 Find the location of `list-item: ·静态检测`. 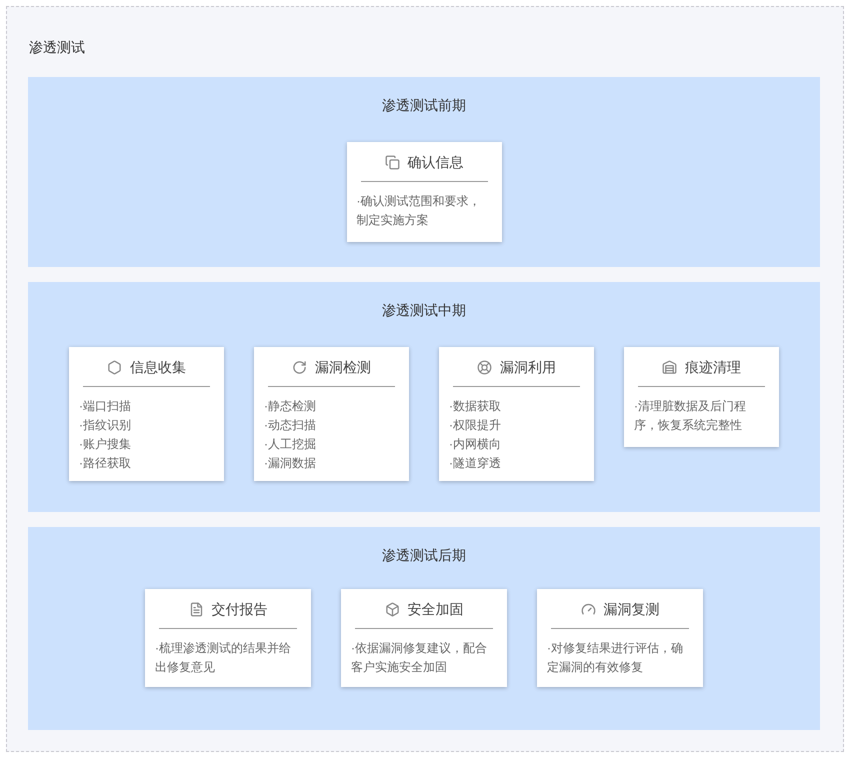

list-item: ·静态检测 is located at coordinates (290, 406).